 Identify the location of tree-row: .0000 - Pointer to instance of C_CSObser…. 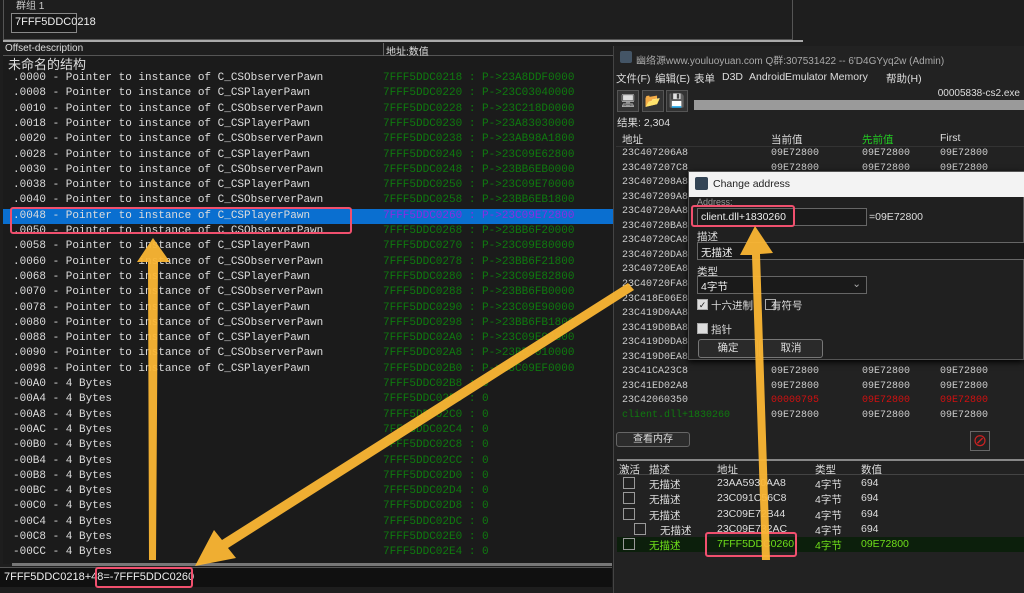
(308, 78).